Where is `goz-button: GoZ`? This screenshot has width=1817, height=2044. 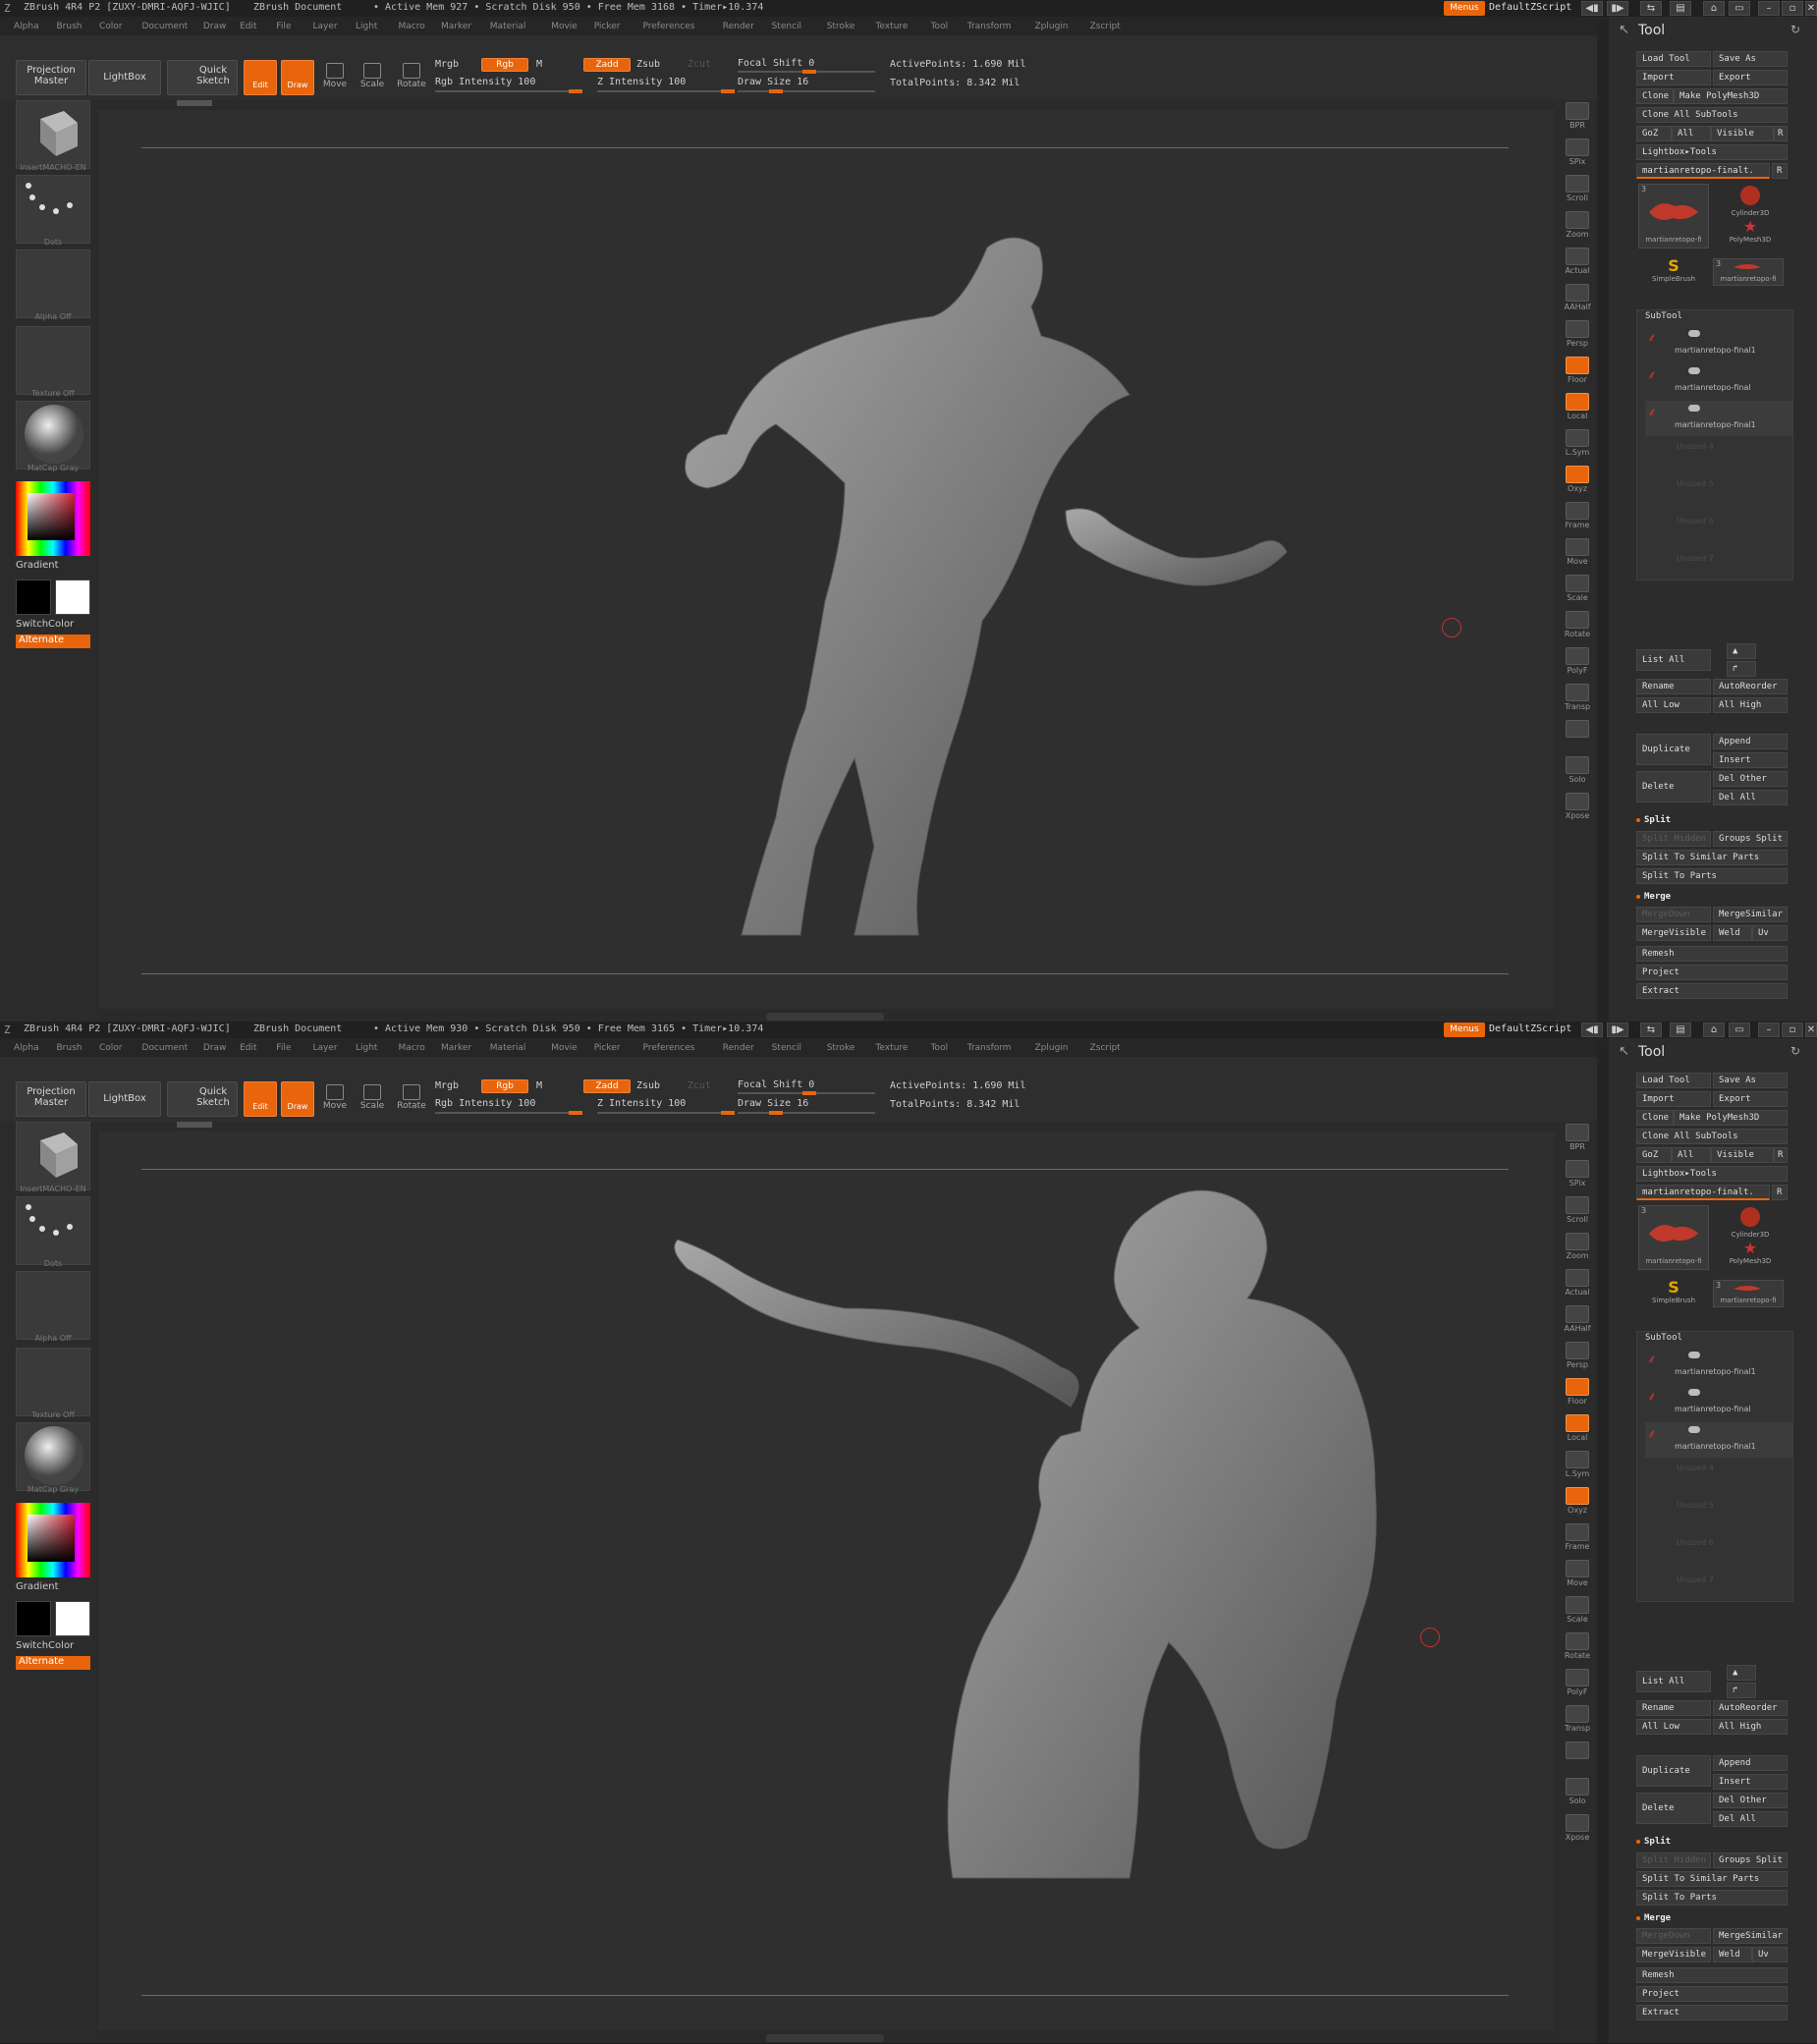 goz-button: GoZ is located at coordinates (1654, 133).